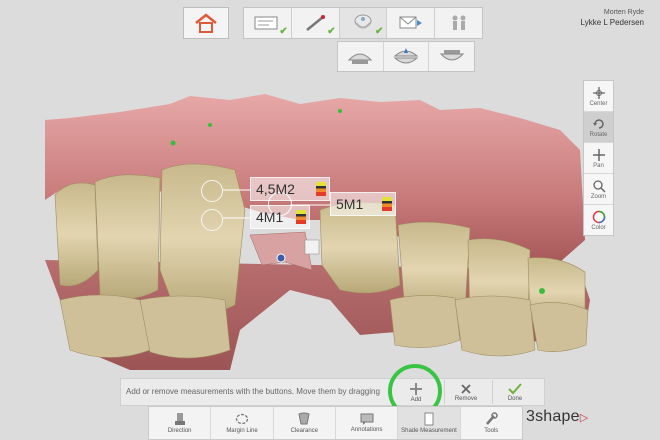  I want to click on house-icon, so click(206, 23).